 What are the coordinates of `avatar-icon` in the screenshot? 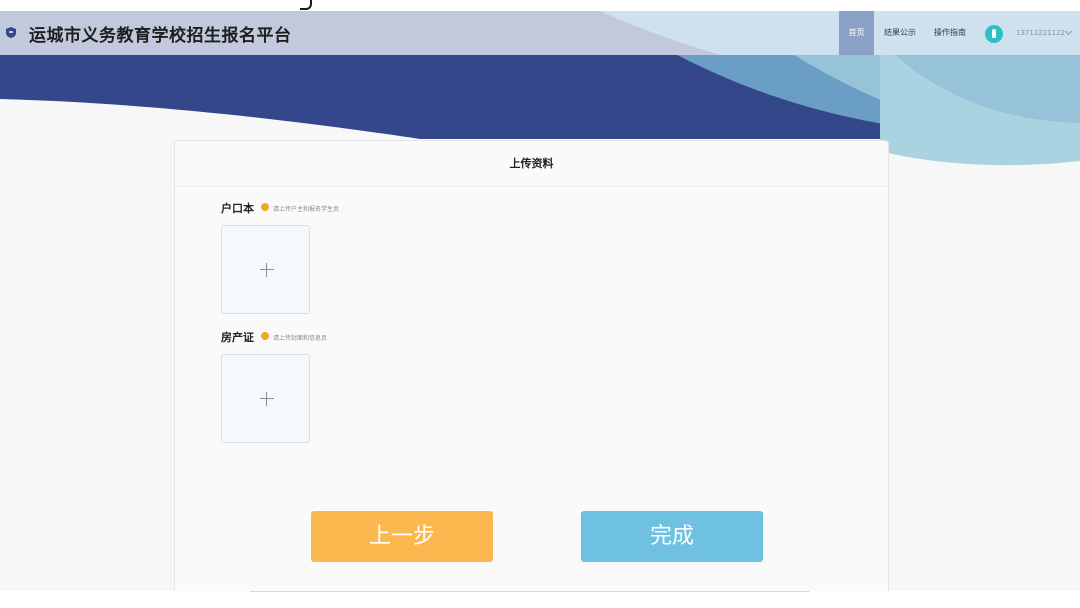 It's located at (994, 34).